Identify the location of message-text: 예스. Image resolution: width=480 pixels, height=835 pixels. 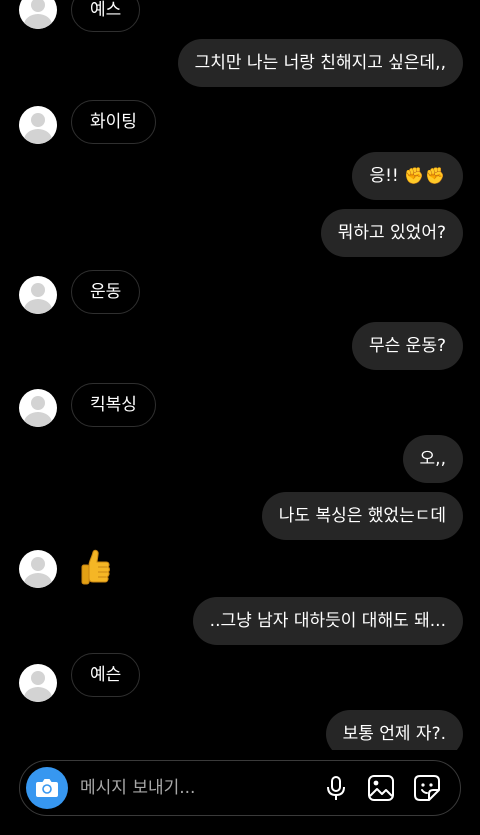
(106, 10).